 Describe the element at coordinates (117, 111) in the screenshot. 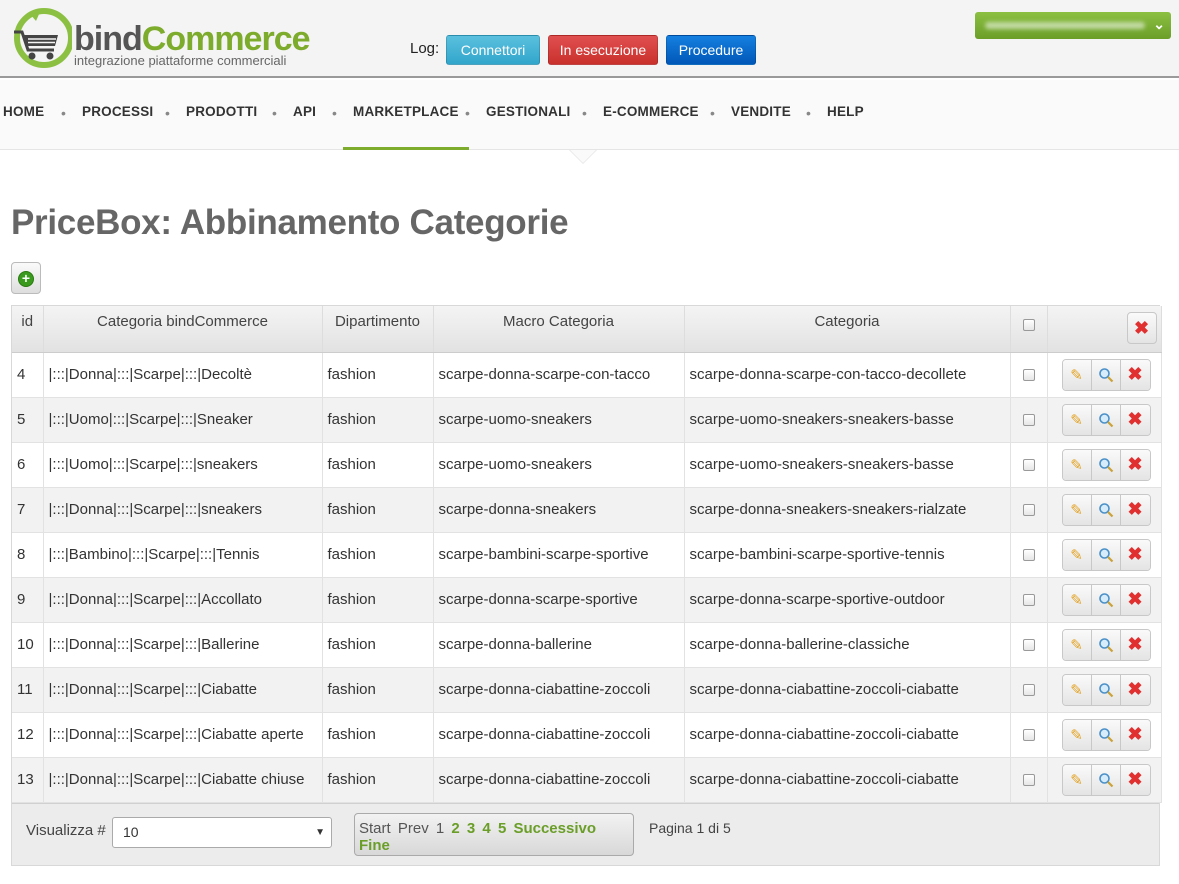

I see `nav-processi: PROCESSI` at that location.